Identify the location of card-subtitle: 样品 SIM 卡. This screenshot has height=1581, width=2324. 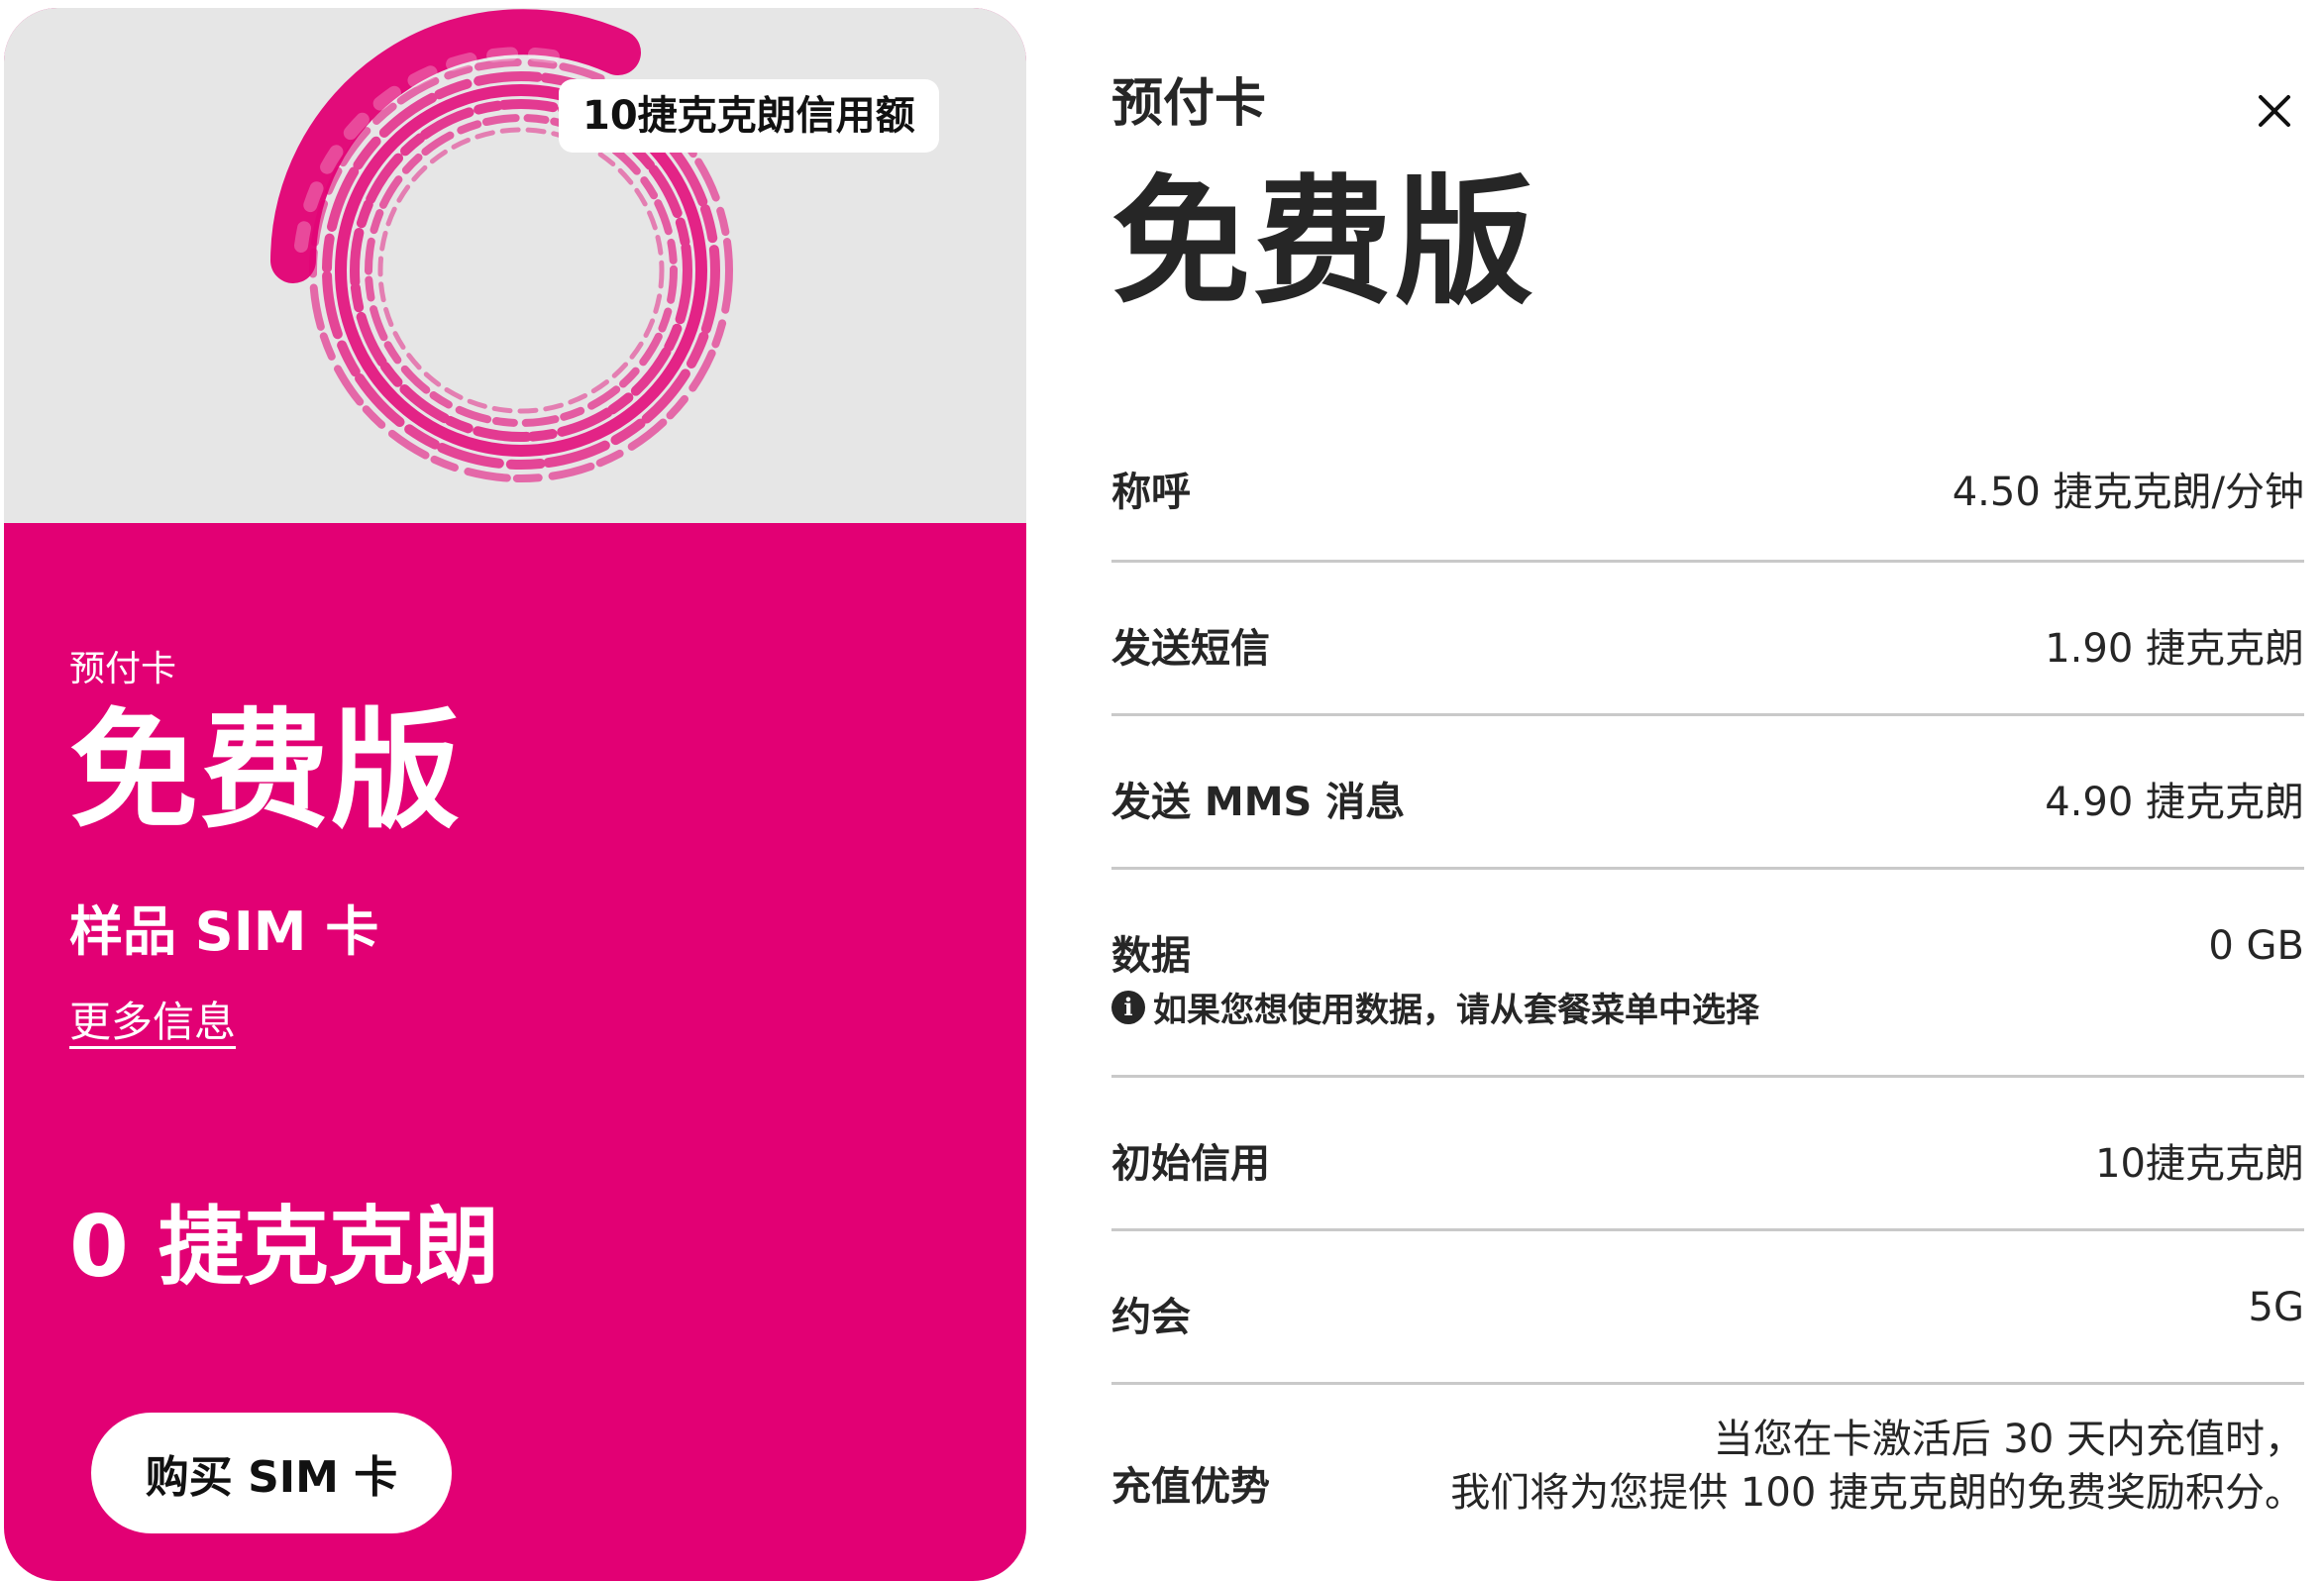
(224, 931).